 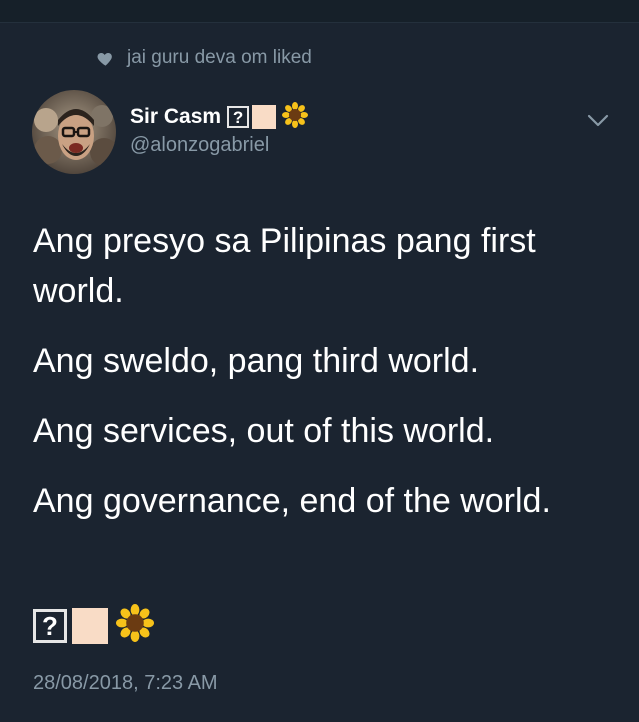 What do you see at coordinates (319, 11) in the screenshot?
I see `top-bar` at bounding box center [319, 11].